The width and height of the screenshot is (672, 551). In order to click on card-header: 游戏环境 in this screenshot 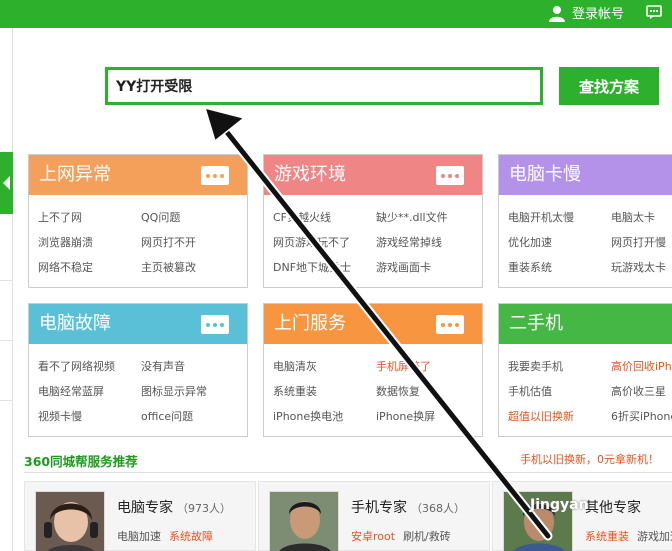, I will do `click(373, 175)`.